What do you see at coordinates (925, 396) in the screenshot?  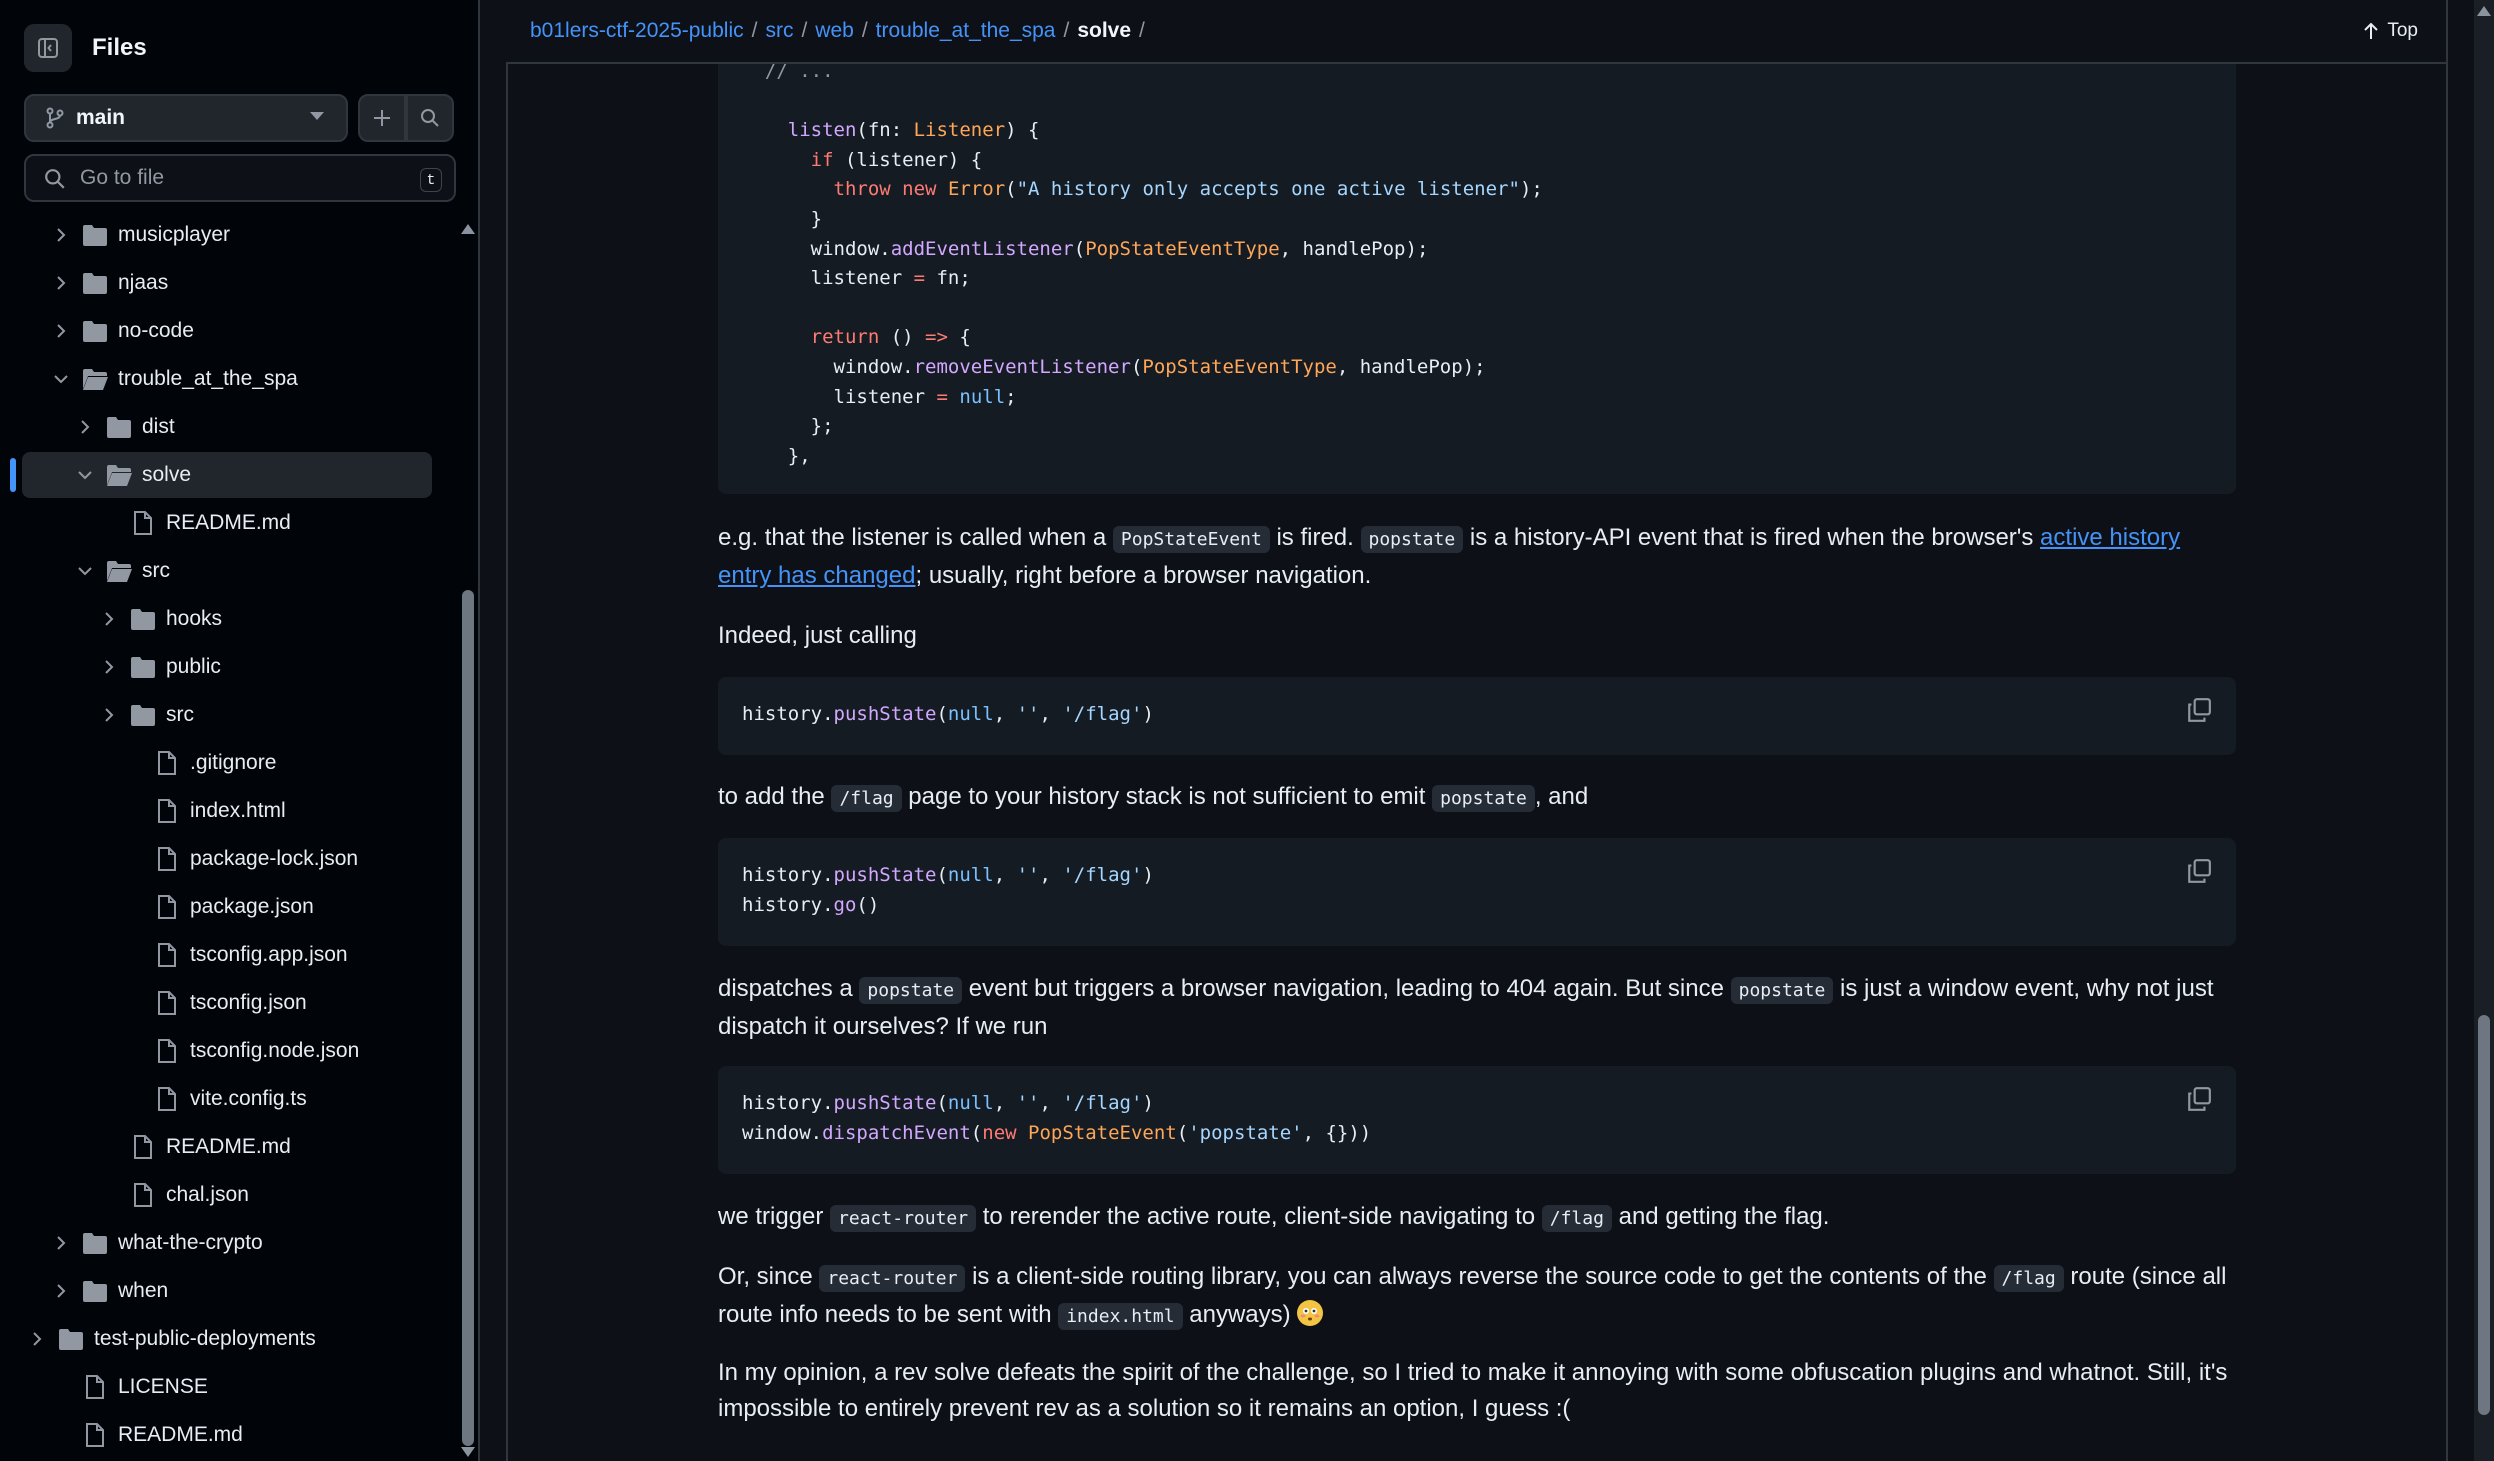 I see `code-line: listener = null;` at bounding box center [925, 396].